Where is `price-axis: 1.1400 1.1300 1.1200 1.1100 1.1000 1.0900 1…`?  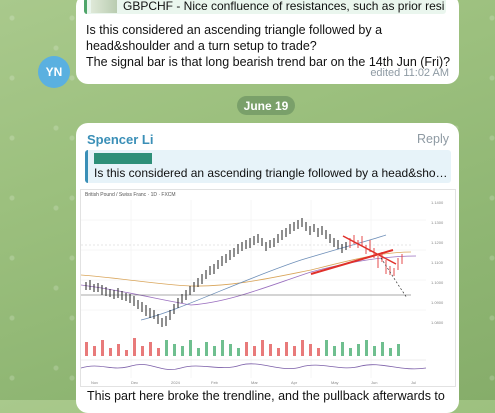
price-axis: 1.1400 1.1300 1.1200 1.1100 1.1000 1.0900 1… is located at coordinates (437, 262).